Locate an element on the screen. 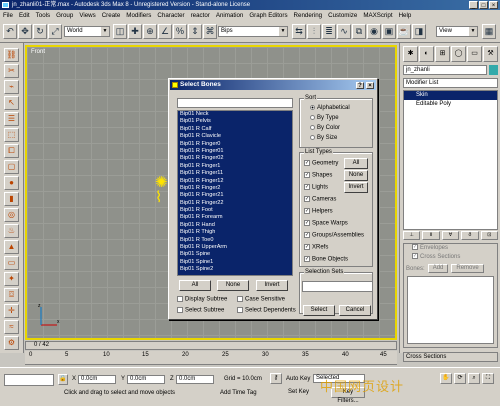 The height and width of the screenshot is (406, 500). modify-tab-icon: ◐ is located at coordinates (426, 54).